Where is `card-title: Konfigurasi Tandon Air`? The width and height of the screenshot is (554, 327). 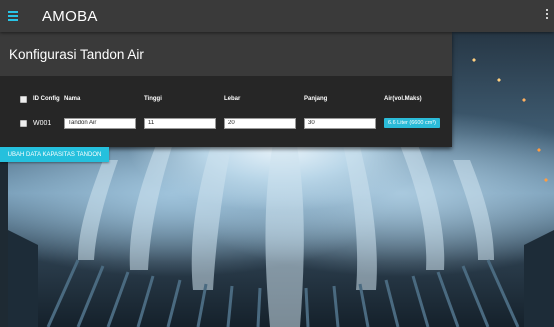
card-title: Konfigurasi Tandon Air is located at coordinates (76, 54).